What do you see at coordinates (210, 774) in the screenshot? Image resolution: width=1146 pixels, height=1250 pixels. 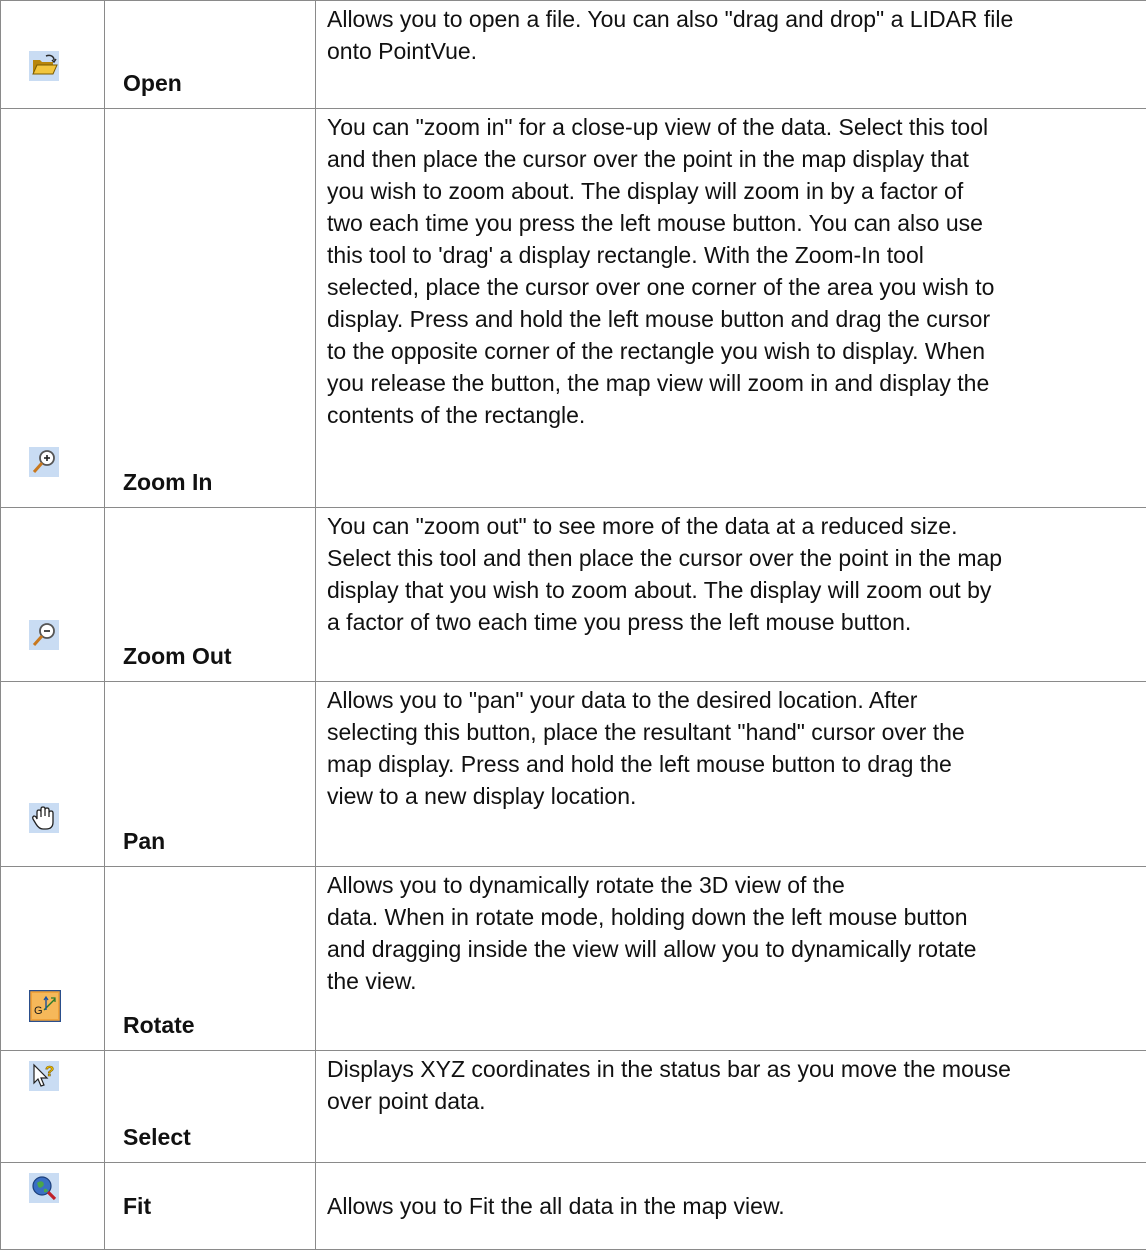 I see `tool-name: Pan` at bounding box center [210, 774].